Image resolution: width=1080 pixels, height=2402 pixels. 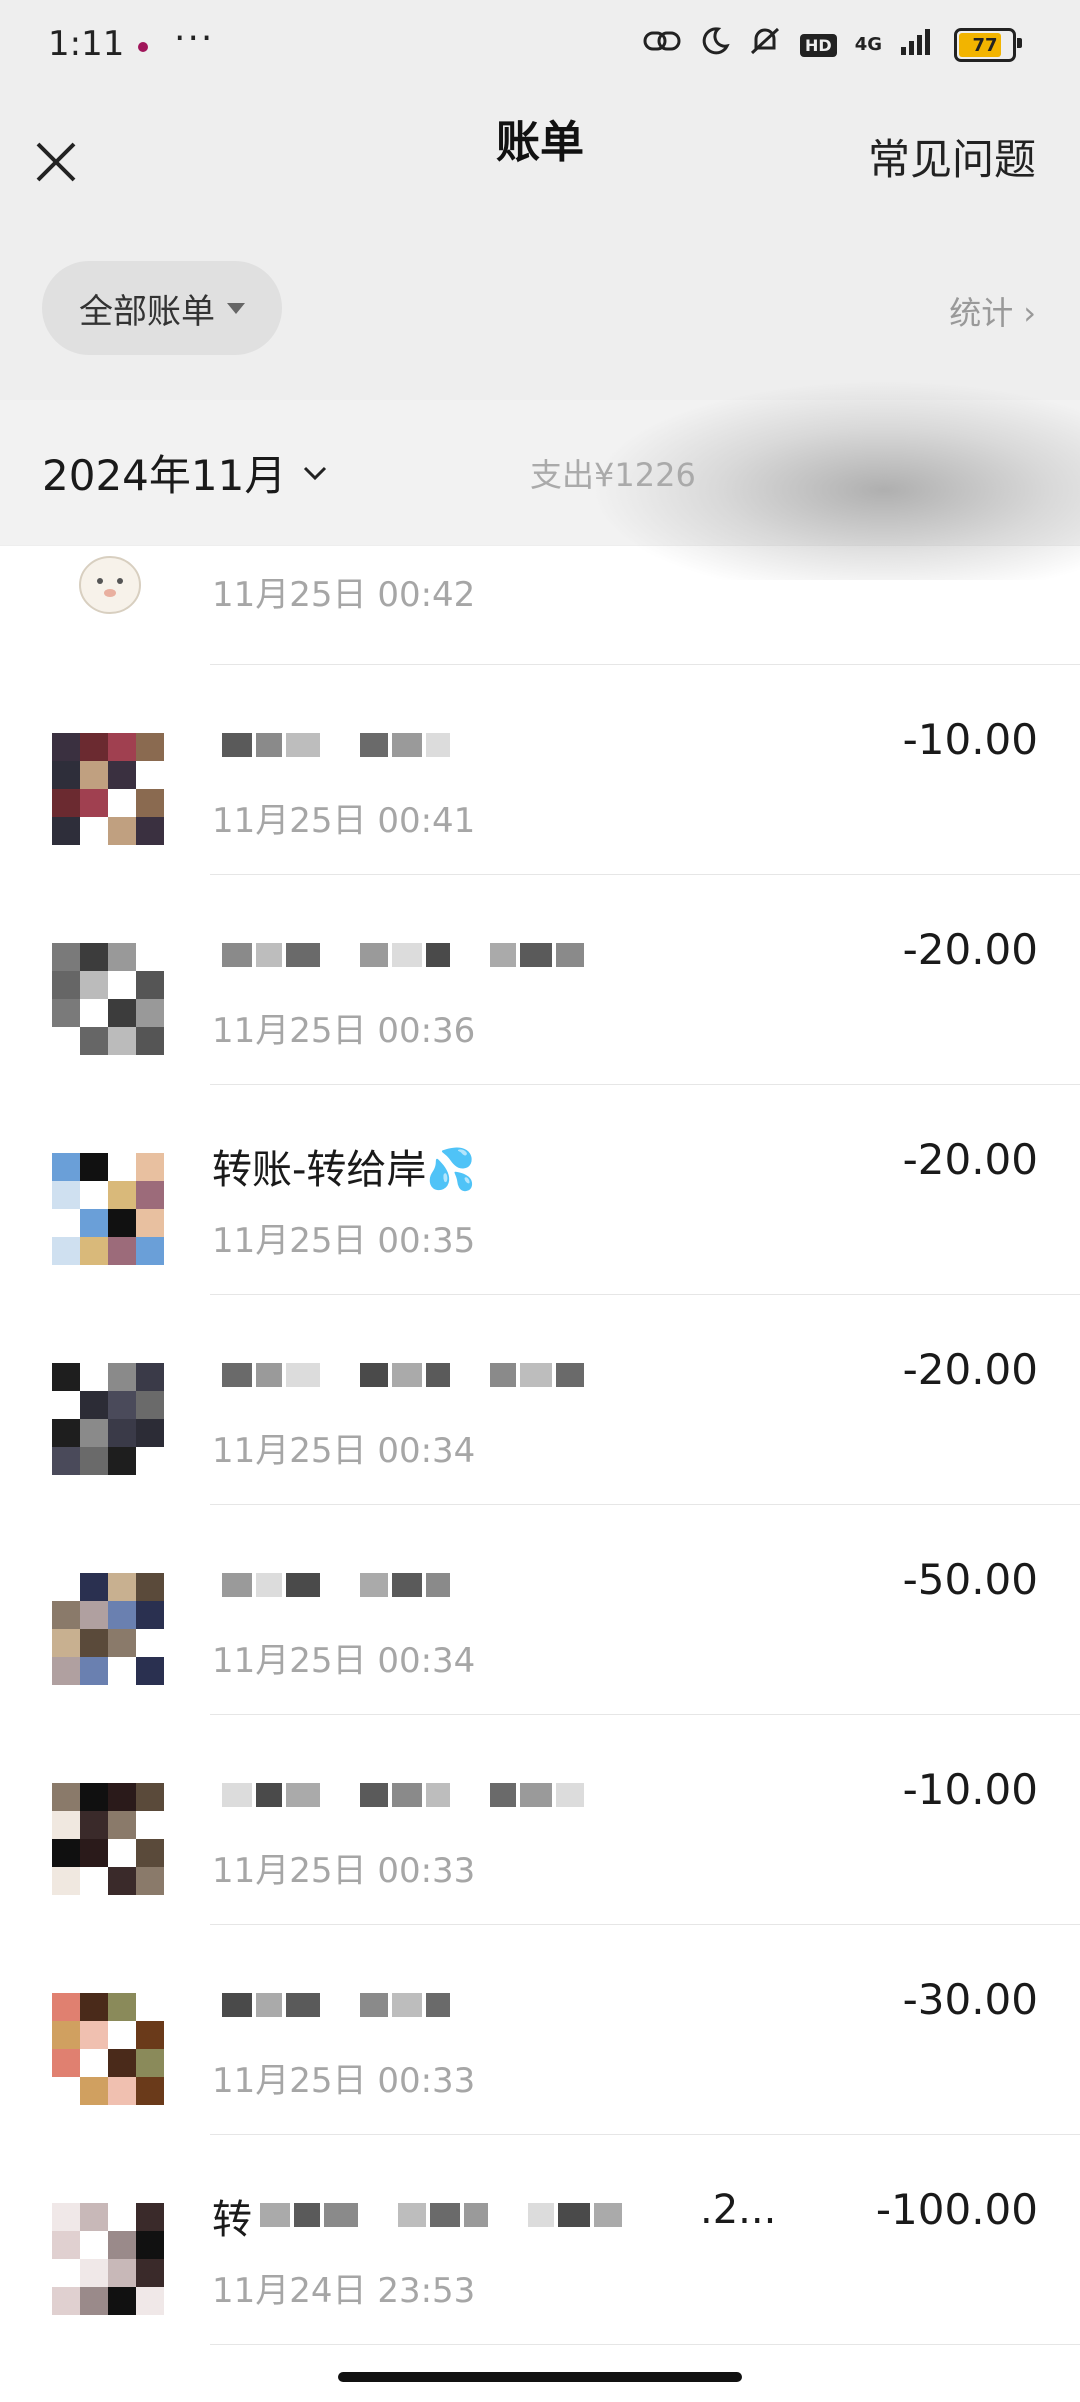 What do you see at coordinates (952, 156) in the screenshot?
I see `faq-link: 常见问题` at bounding box center [952, 156].